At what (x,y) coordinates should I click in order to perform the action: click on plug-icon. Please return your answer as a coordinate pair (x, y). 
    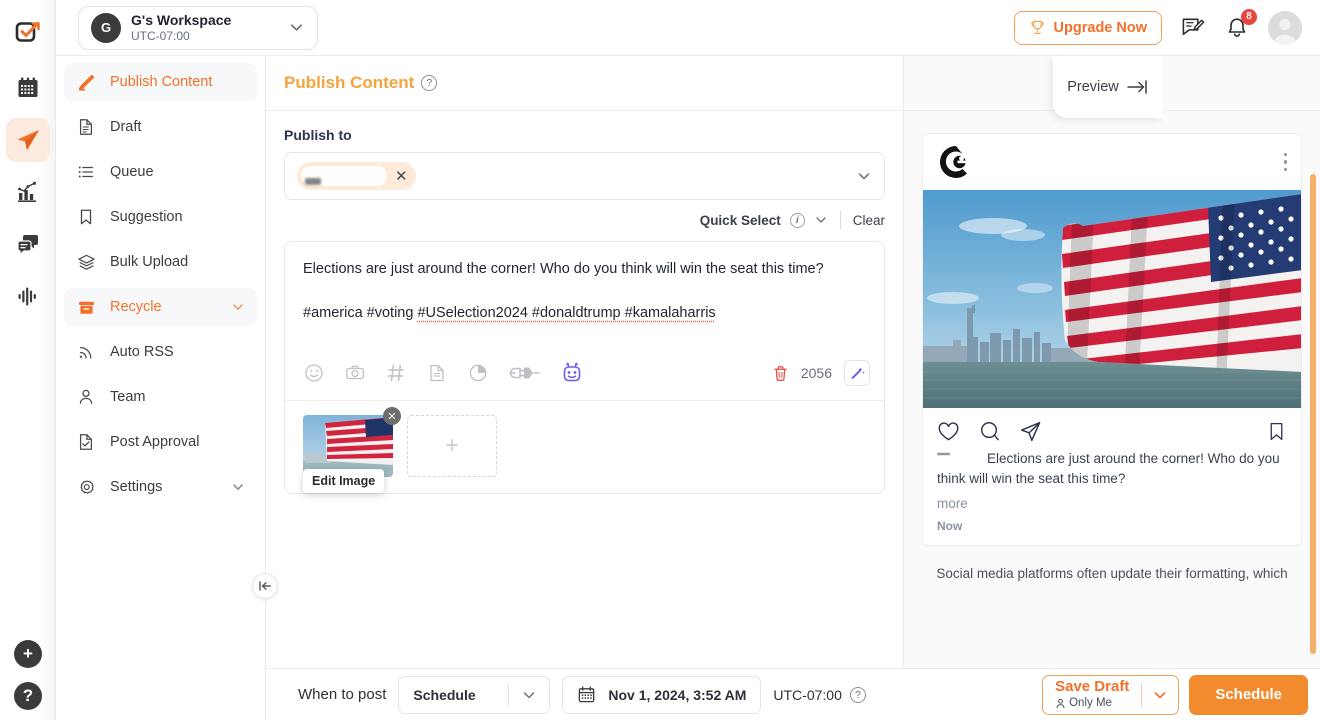
    Looking at the image, I should click on (525, 373).